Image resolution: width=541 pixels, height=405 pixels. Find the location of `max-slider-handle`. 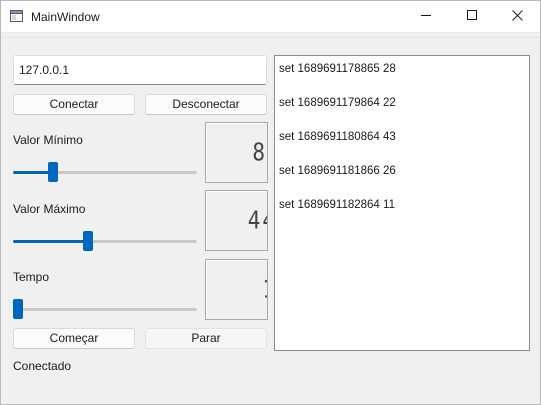

max-slider-handle is located at coordinates (88, 241).